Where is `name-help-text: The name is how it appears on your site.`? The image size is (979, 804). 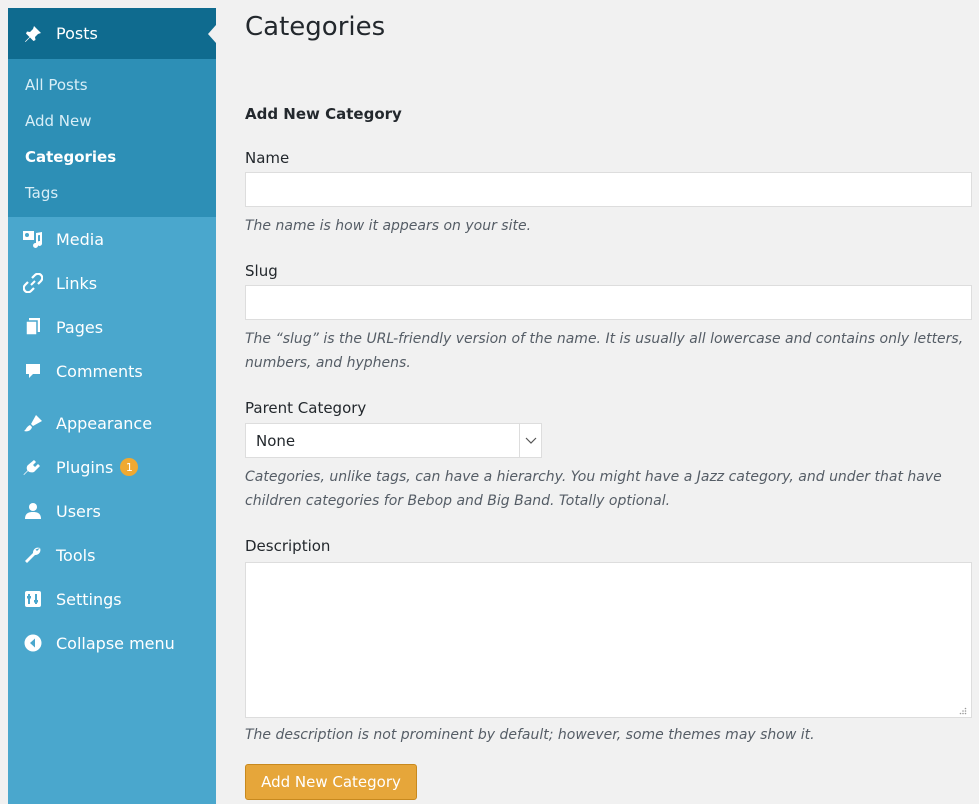 name-help-text: The name is how it appears on your site. is located at coordinates (388, 226).